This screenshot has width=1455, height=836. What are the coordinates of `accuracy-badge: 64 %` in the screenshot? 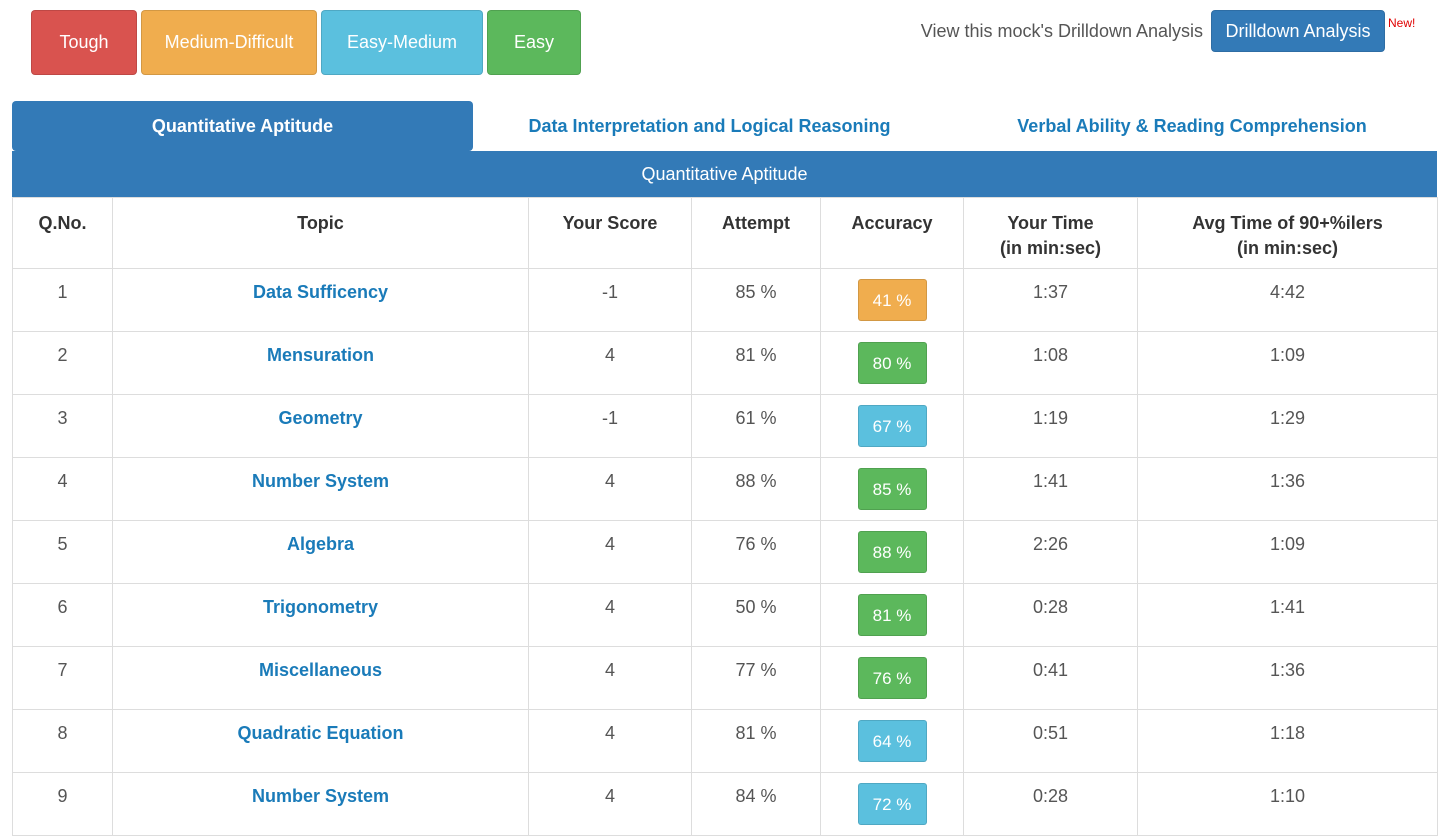 It's located at (892, 741).